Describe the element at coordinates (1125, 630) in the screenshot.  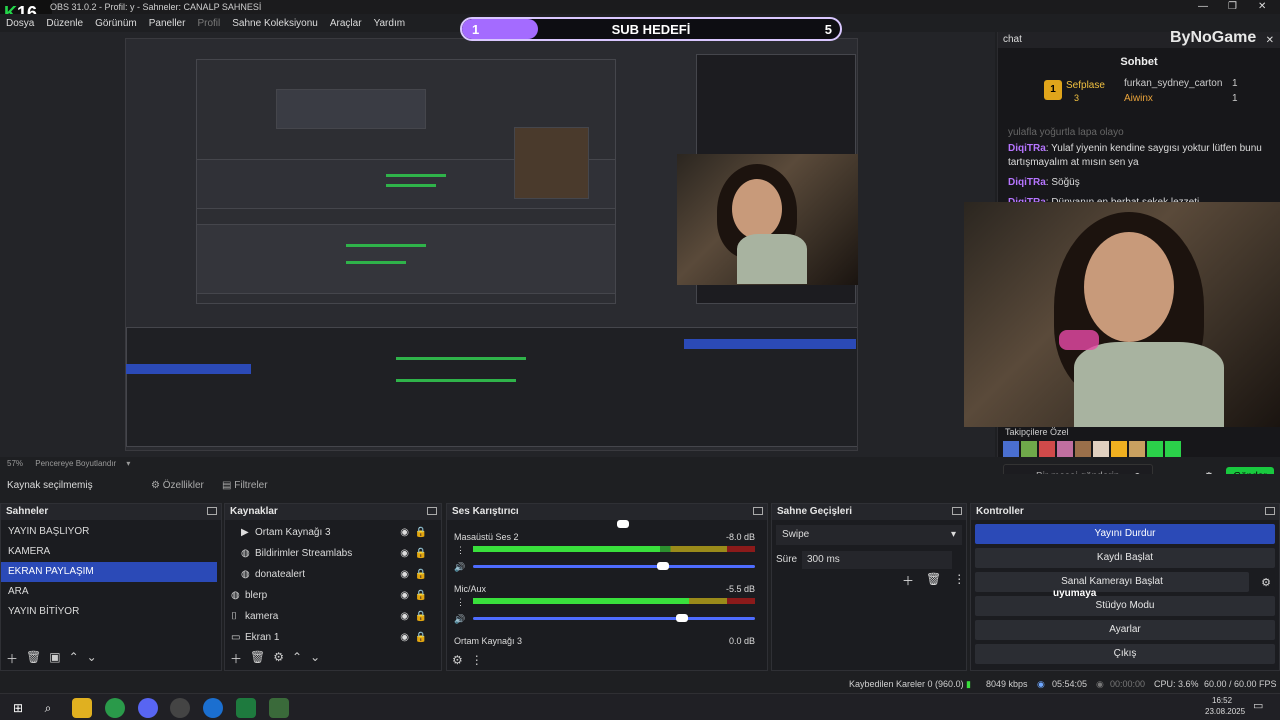
I see `settings-button: Ayarlar` at that location.